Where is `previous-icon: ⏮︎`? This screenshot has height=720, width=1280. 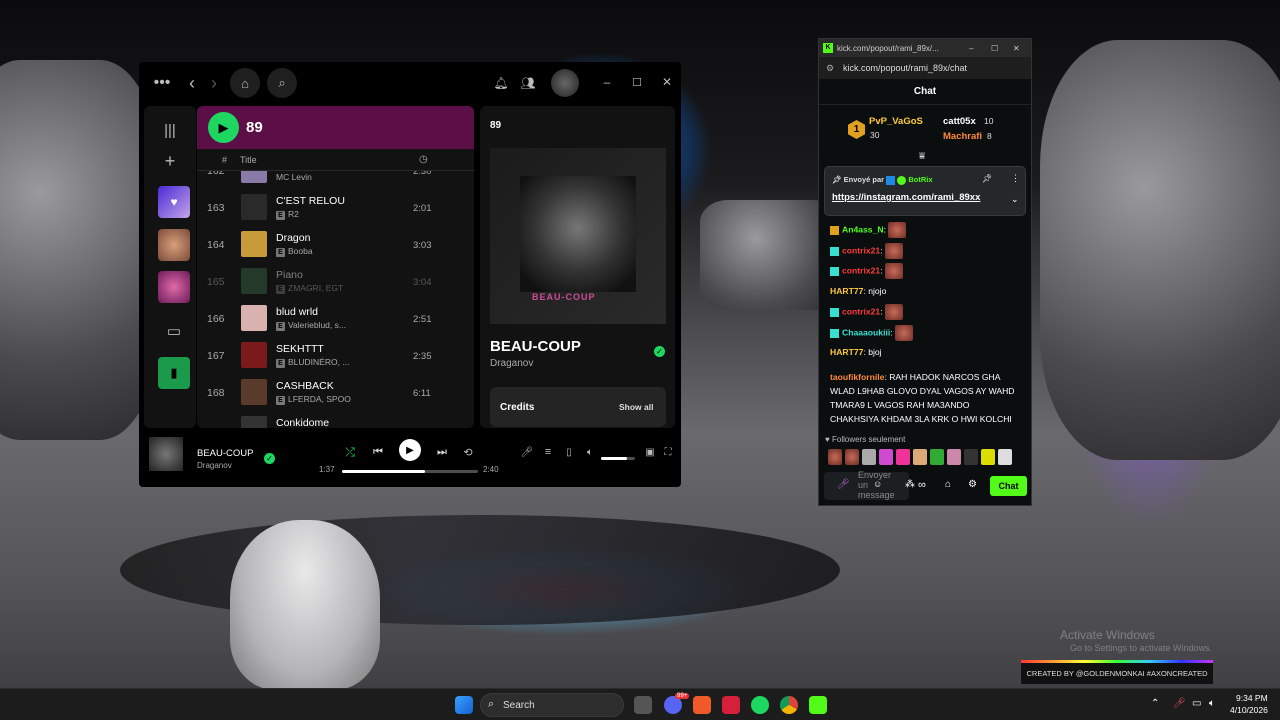
previous-icon: ⏮︎ is located at coordinates (378, 452).